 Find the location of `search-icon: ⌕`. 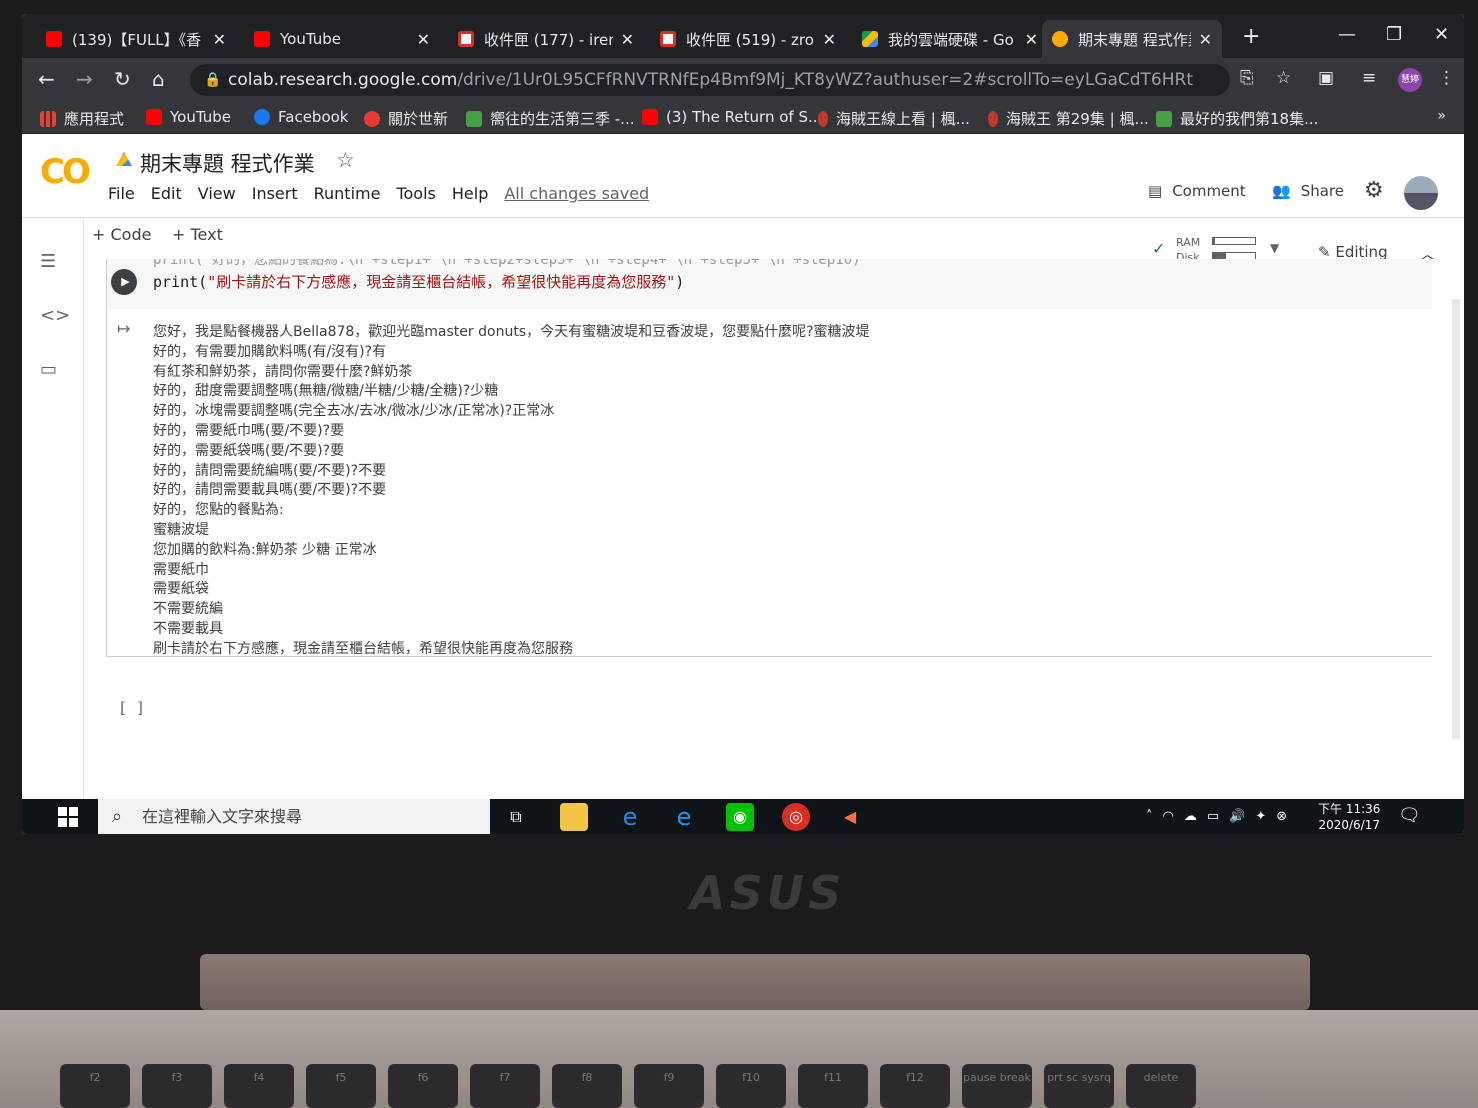

search-icon: ⌕ is located at coordinates (117, 816).